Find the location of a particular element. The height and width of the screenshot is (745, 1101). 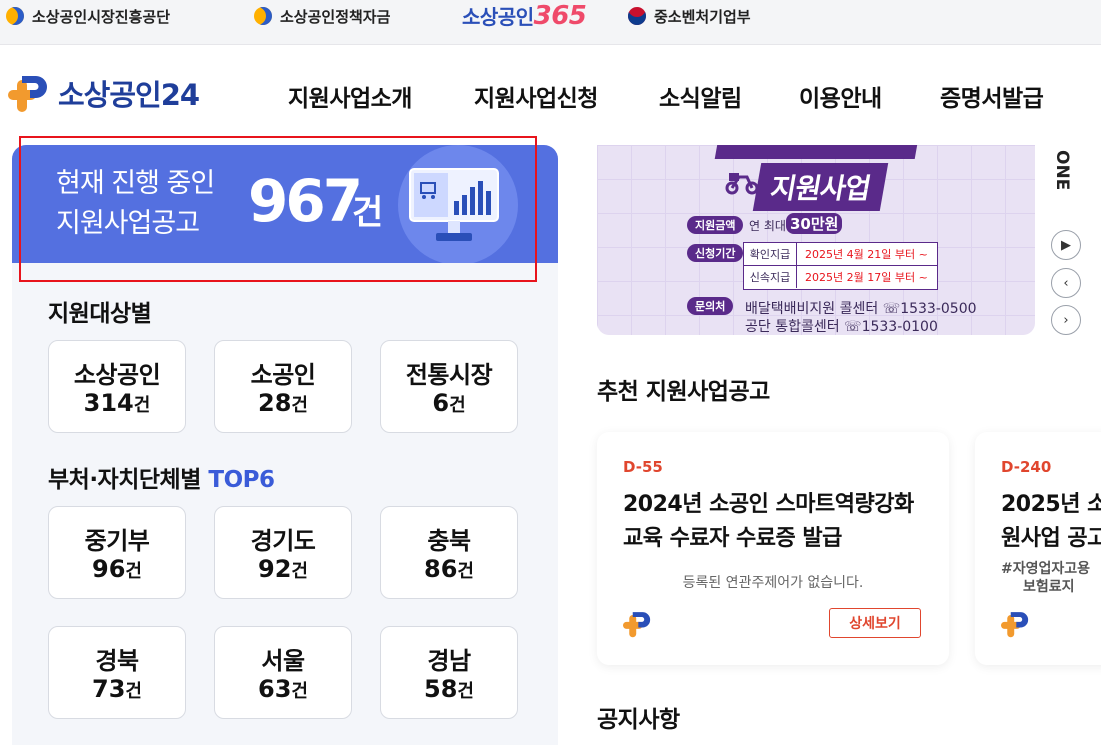

dday-badge: D-240 is located at coordinates (1026, 467).